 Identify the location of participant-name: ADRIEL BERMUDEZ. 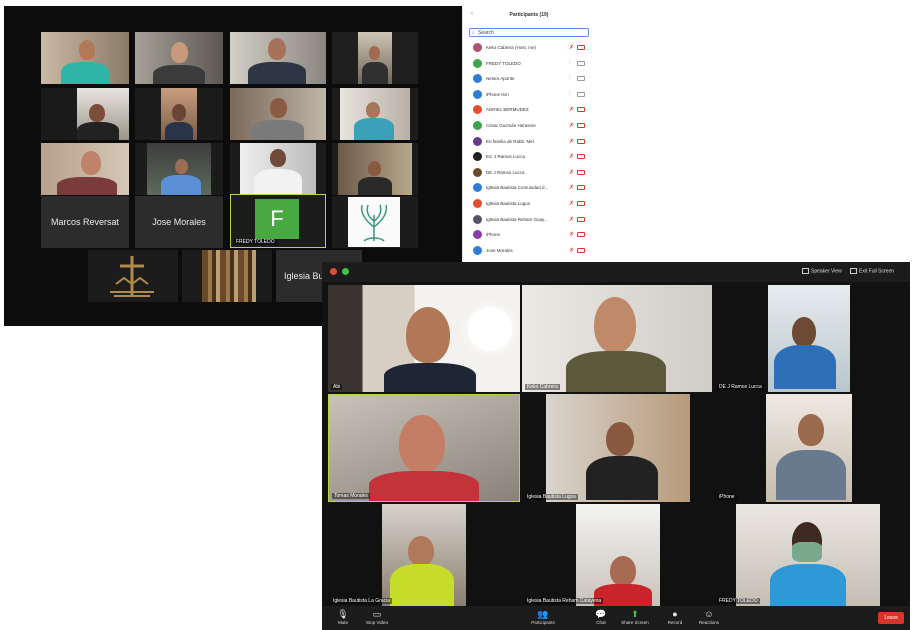
(507, 110).